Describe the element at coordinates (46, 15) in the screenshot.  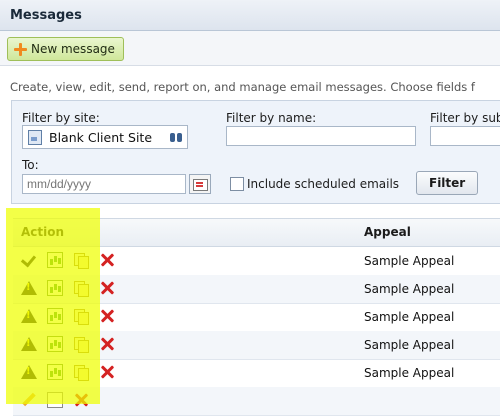
I see `page-title: Messages` at that location.